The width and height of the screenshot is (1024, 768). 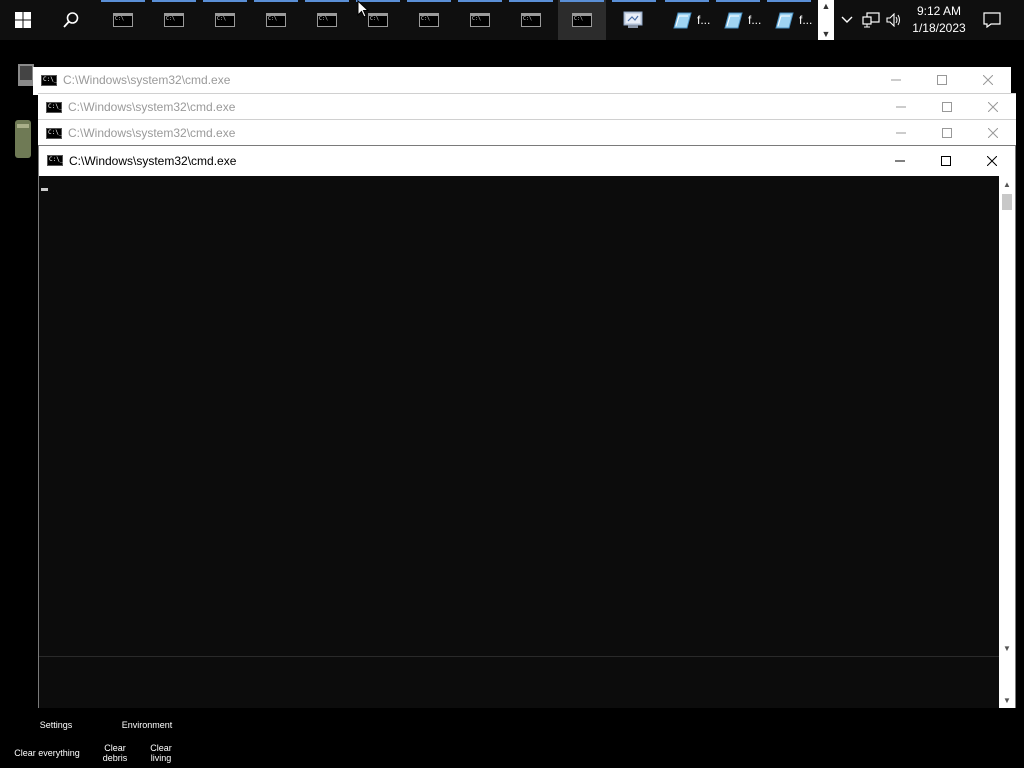 I want to click on tray-volume-button, so click(x=894, y=20).